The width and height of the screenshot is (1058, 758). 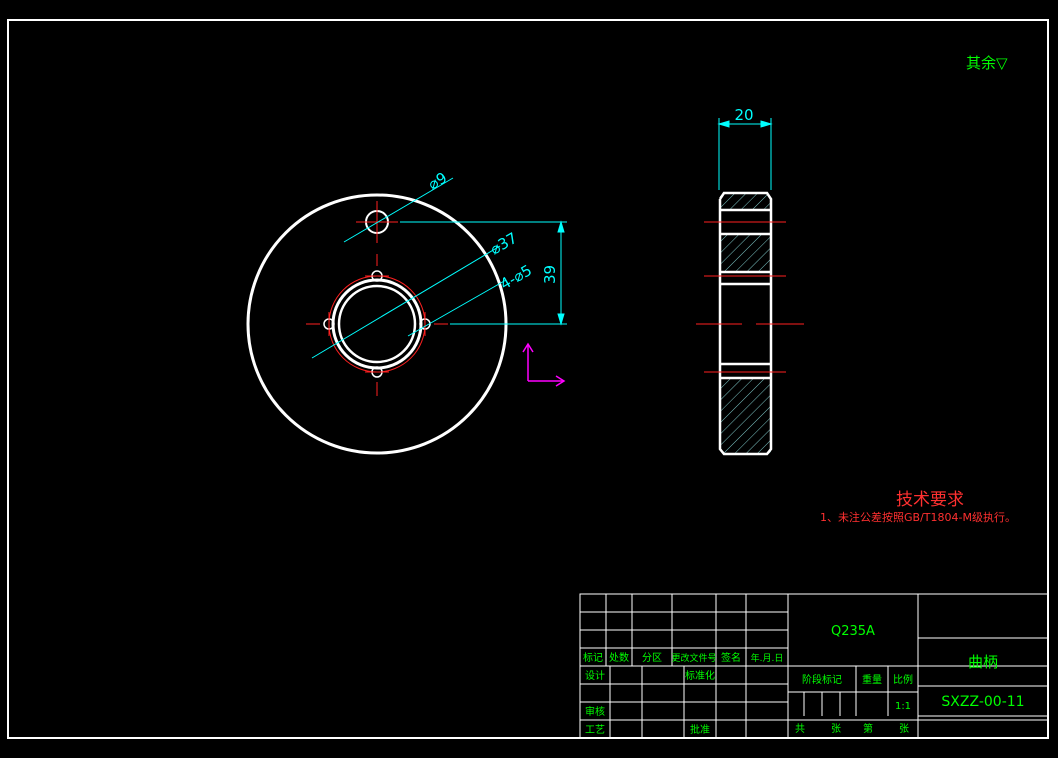 I want to click on process-label: 工艺, so click(x=595, y=730).